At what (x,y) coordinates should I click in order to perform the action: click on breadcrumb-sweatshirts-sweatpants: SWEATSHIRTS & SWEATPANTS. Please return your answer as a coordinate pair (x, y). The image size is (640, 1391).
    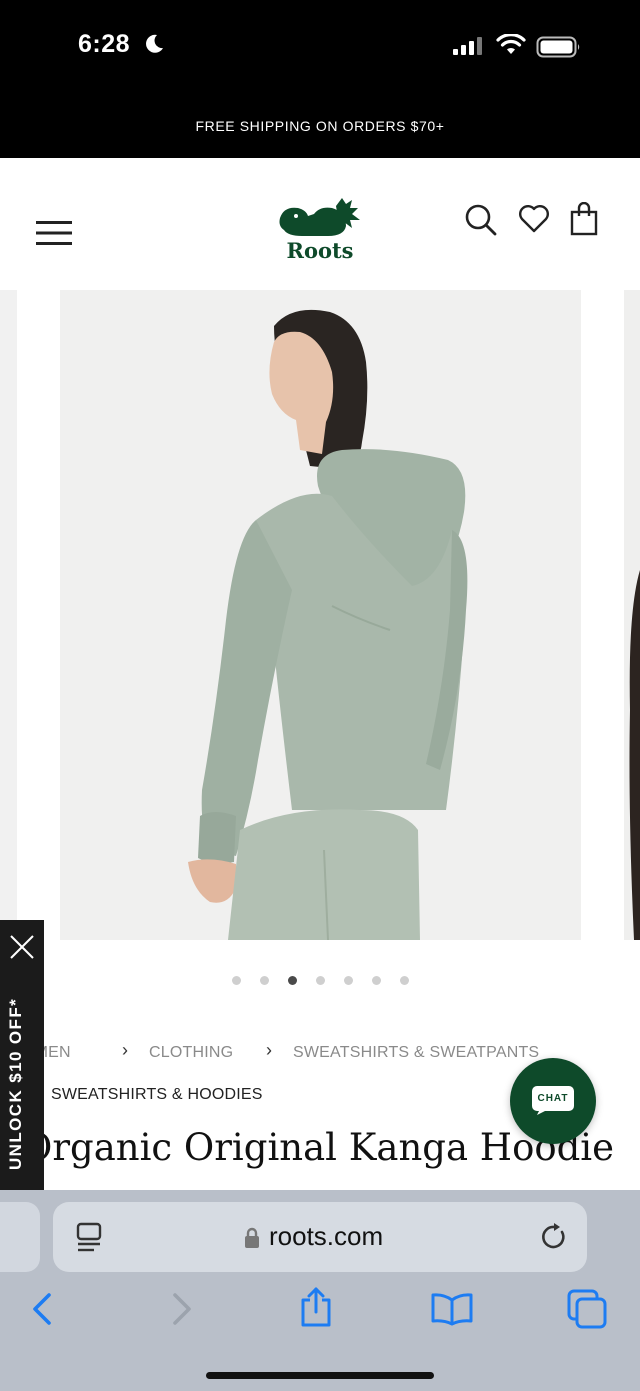
    Looking at the image, I should click on (416, 1053).